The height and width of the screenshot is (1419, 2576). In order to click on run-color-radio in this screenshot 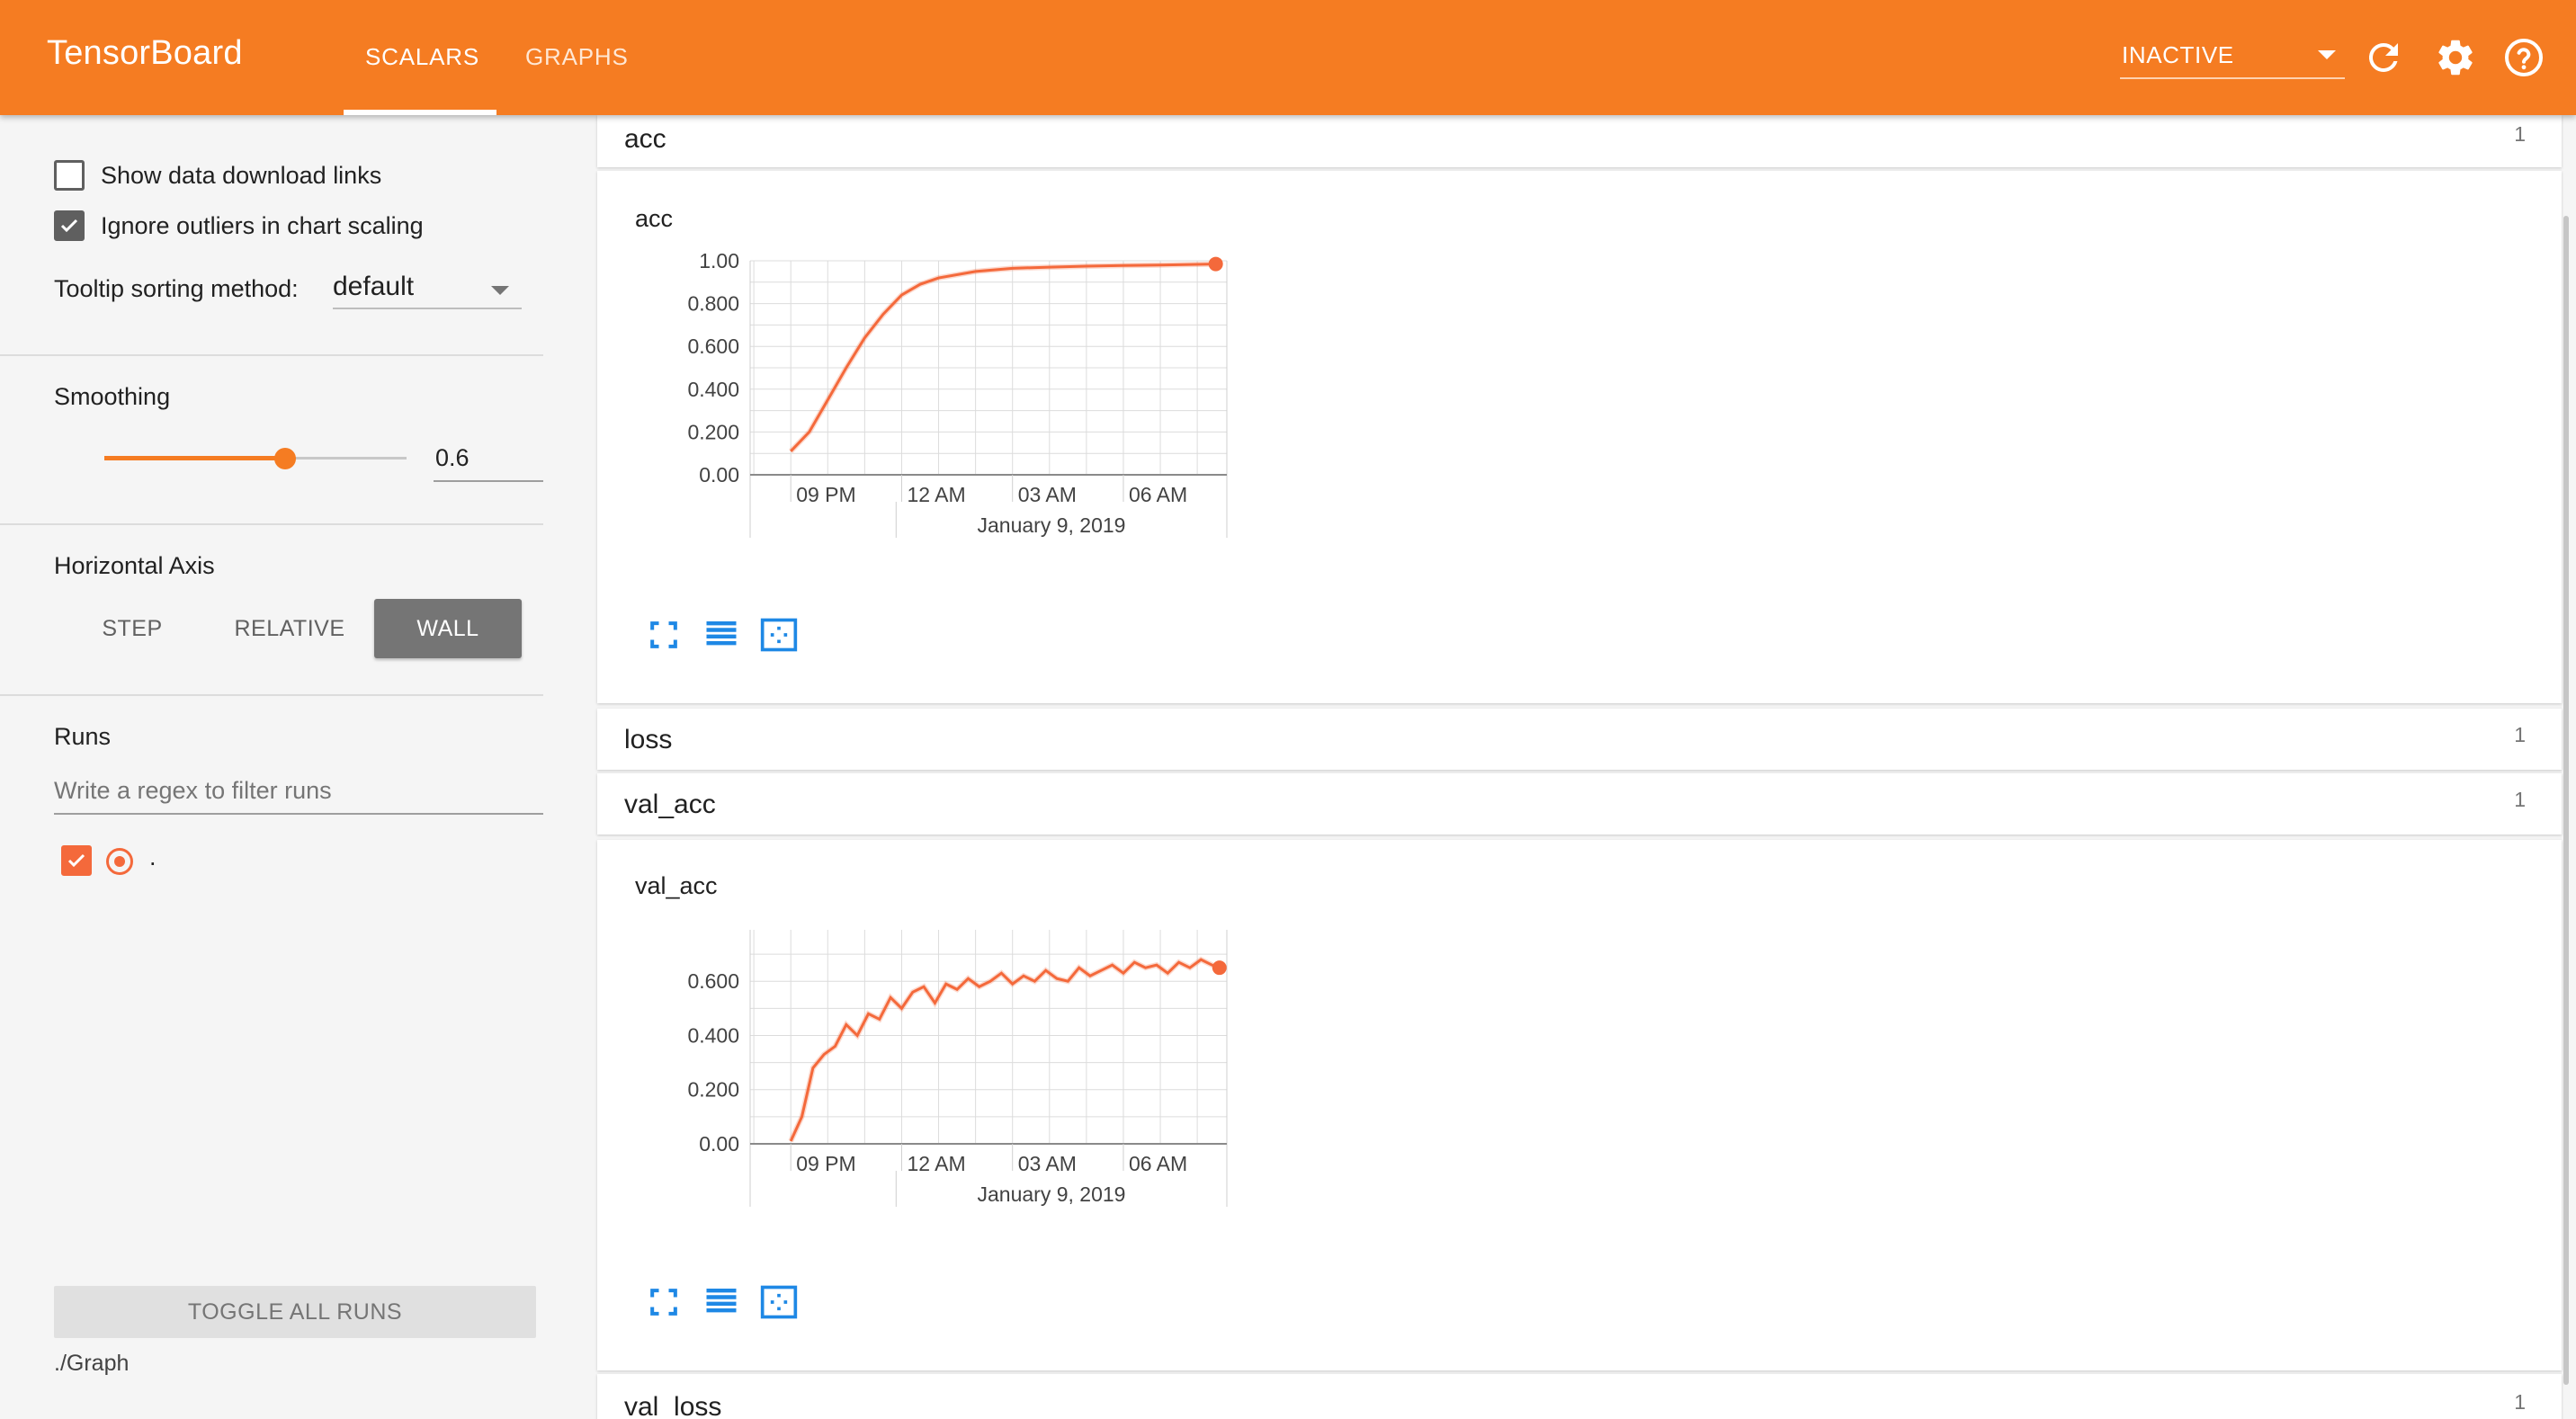, I will do `click(120, 861)`.